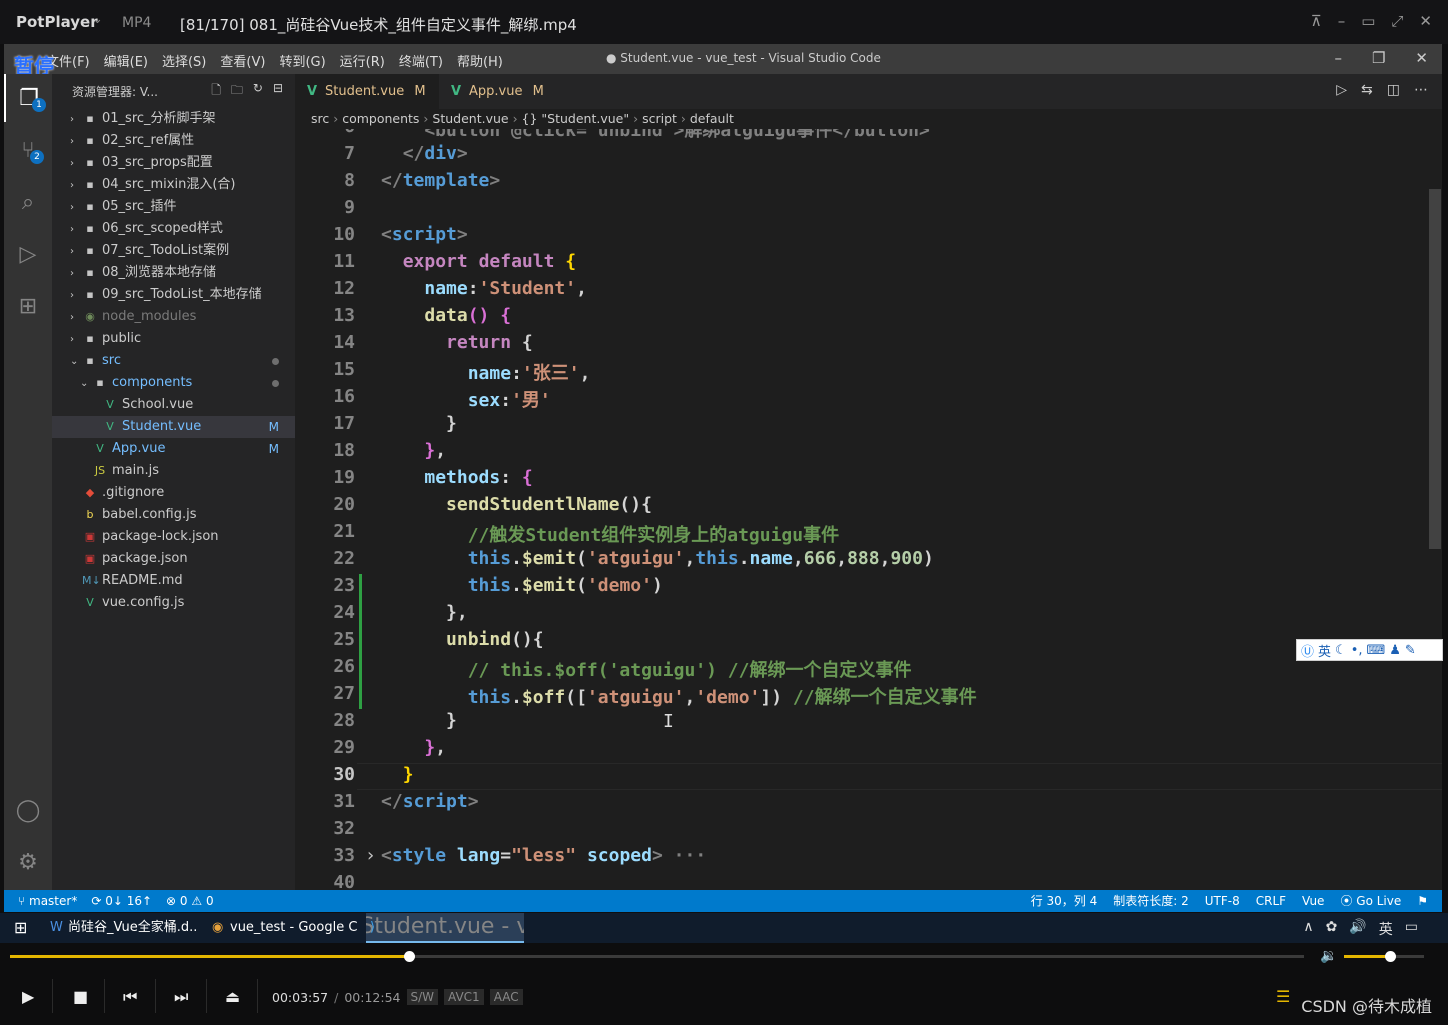 This screenshot has width=1448, height=1025. Describe the element at coordinates (1393, 90) in the screenshot. I see `split-editor-icon: ◫` at that location.